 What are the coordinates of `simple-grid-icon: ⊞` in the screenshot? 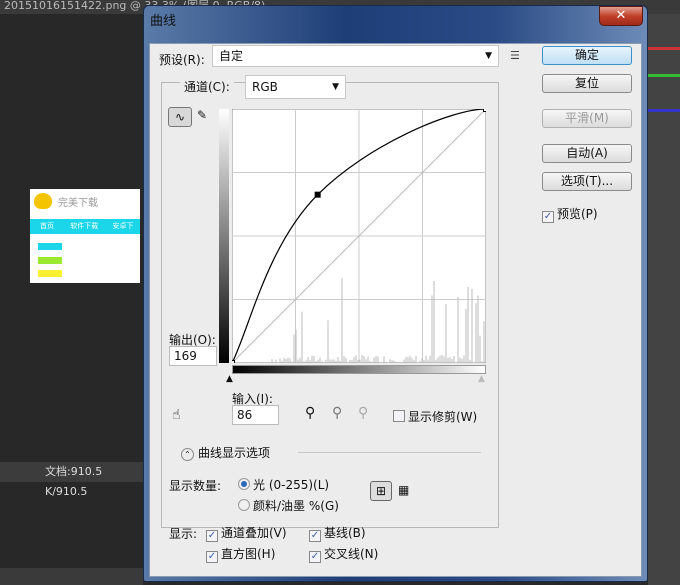 It's located at (381, 491).